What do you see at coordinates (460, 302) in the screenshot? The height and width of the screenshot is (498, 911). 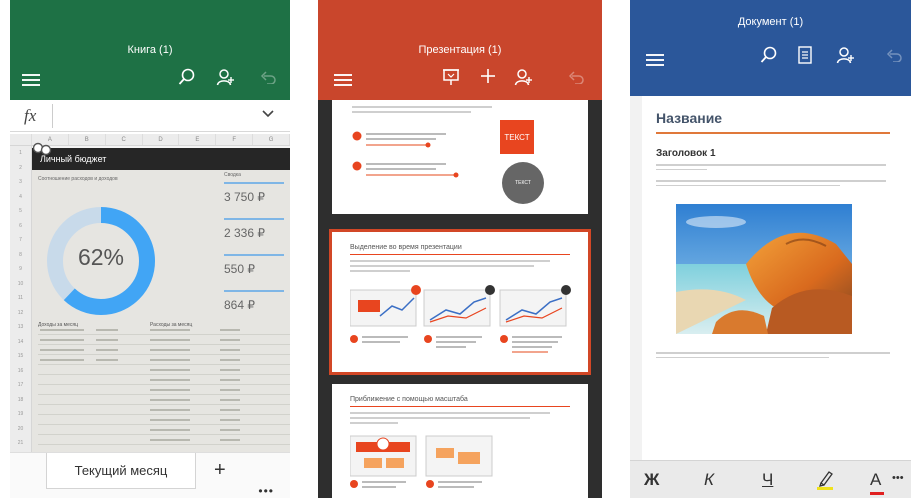 I see `slide-thumbnail-2: Выделение во время презентации` at bounding box center [460, 302].